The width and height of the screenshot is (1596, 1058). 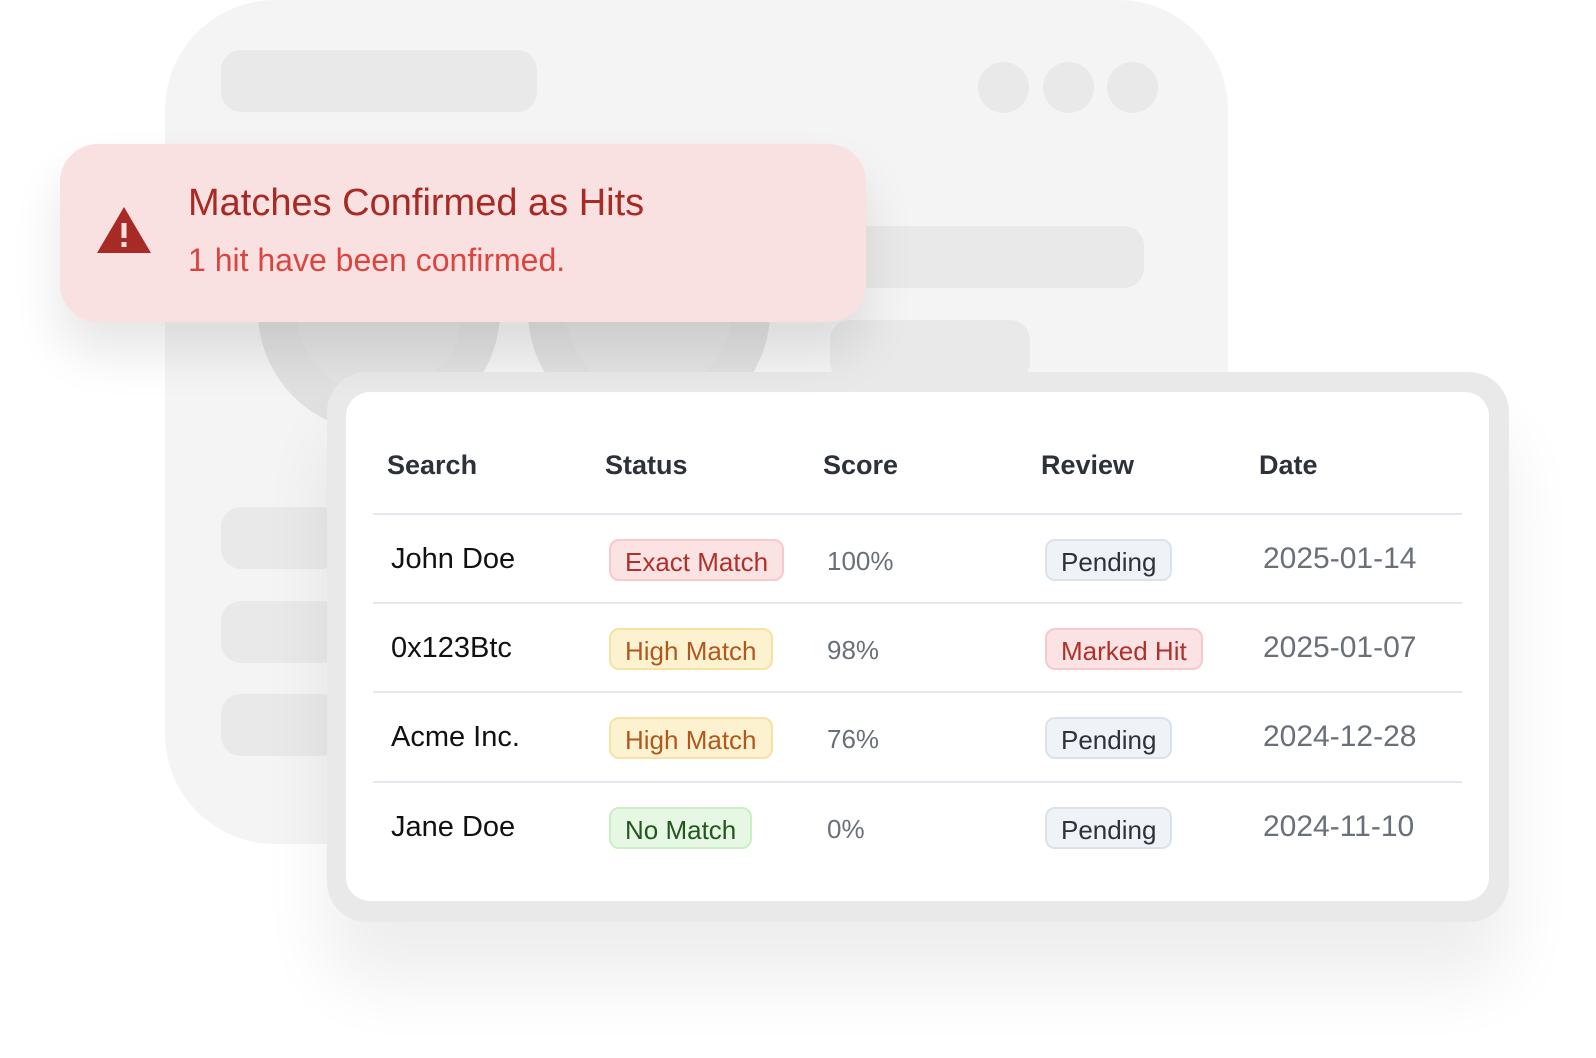 I want to click on status-badge-exact-match: Exact Match, so click(x=697, y=560).